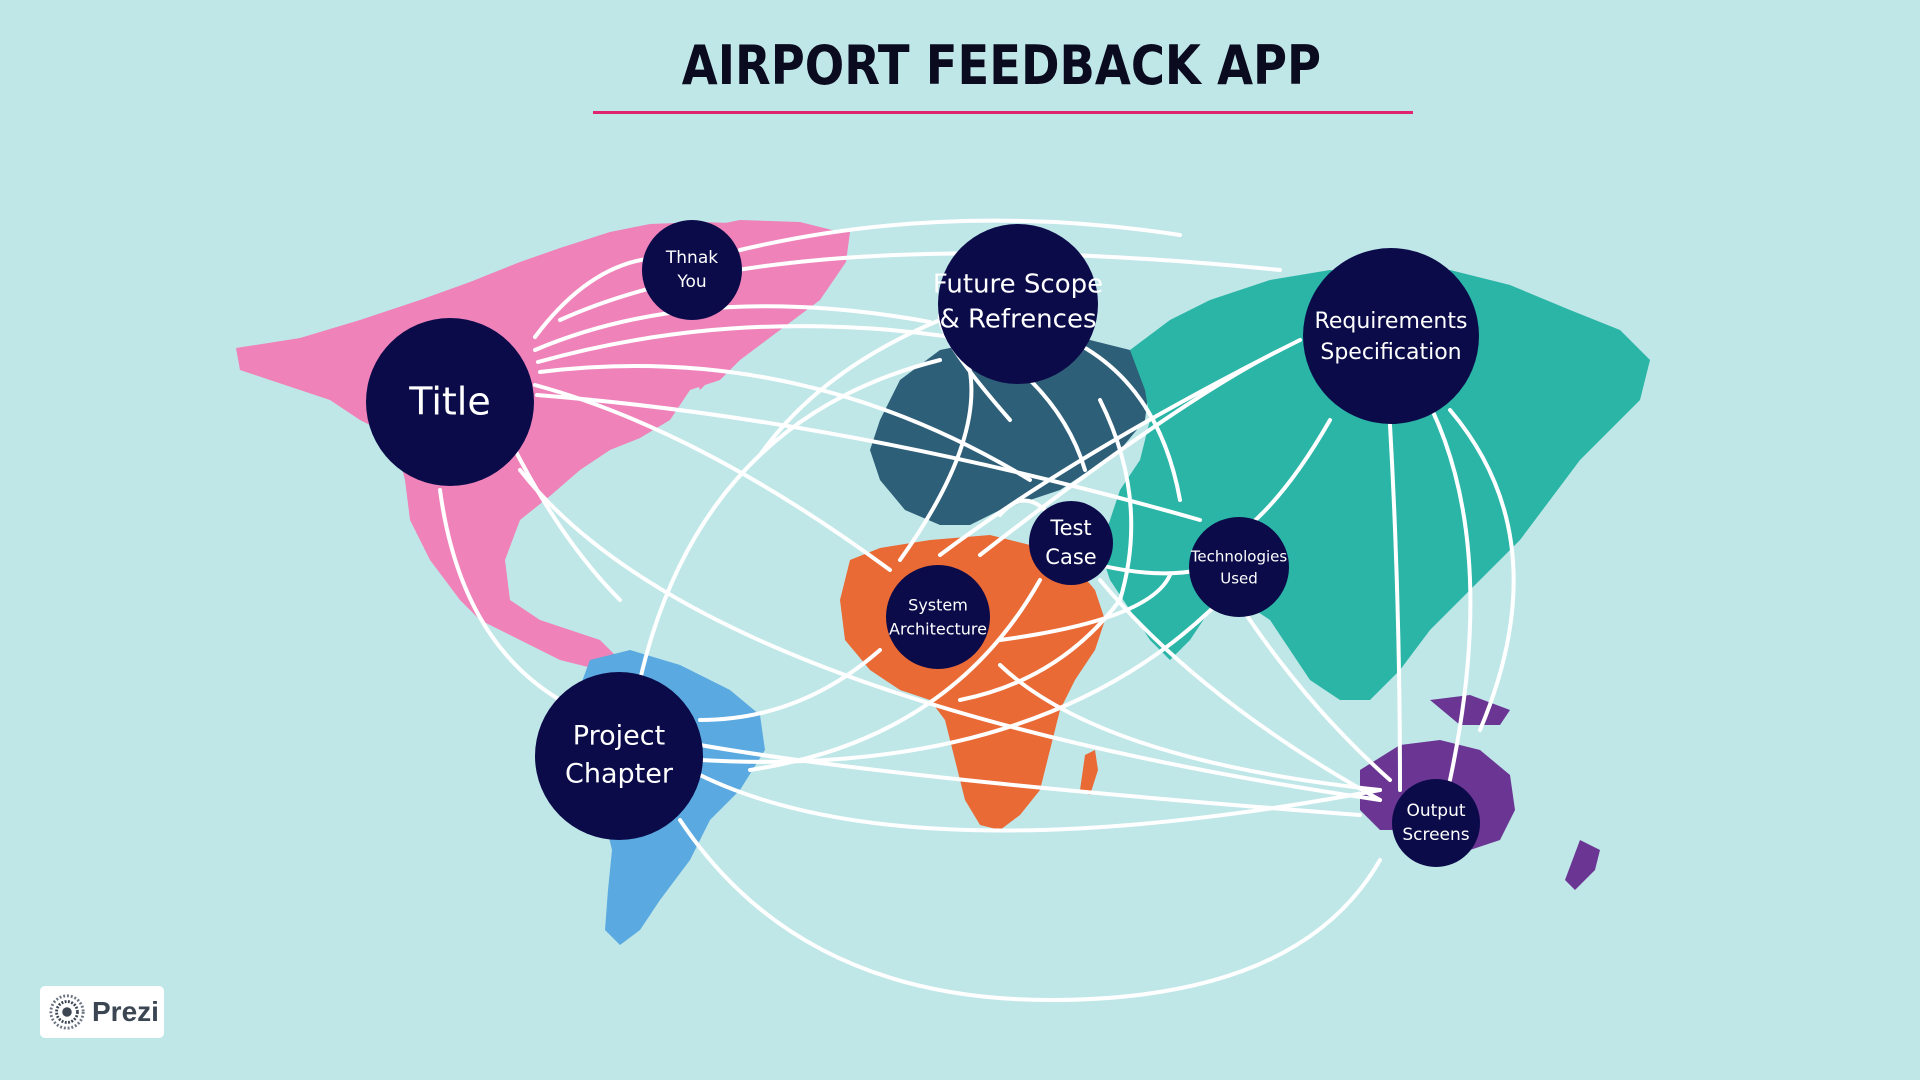  I want to click on node-requirements-label-line2: Specification, so click(1390, 352).